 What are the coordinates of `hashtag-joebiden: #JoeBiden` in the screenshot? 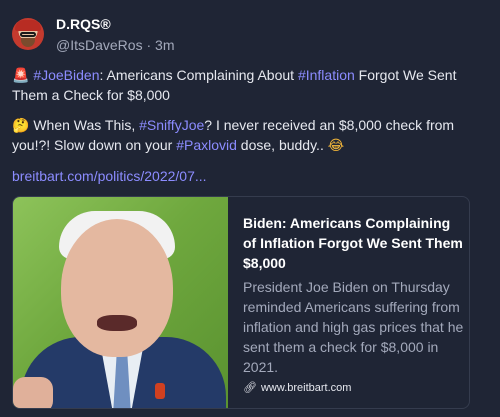 It's located at (66, 75).